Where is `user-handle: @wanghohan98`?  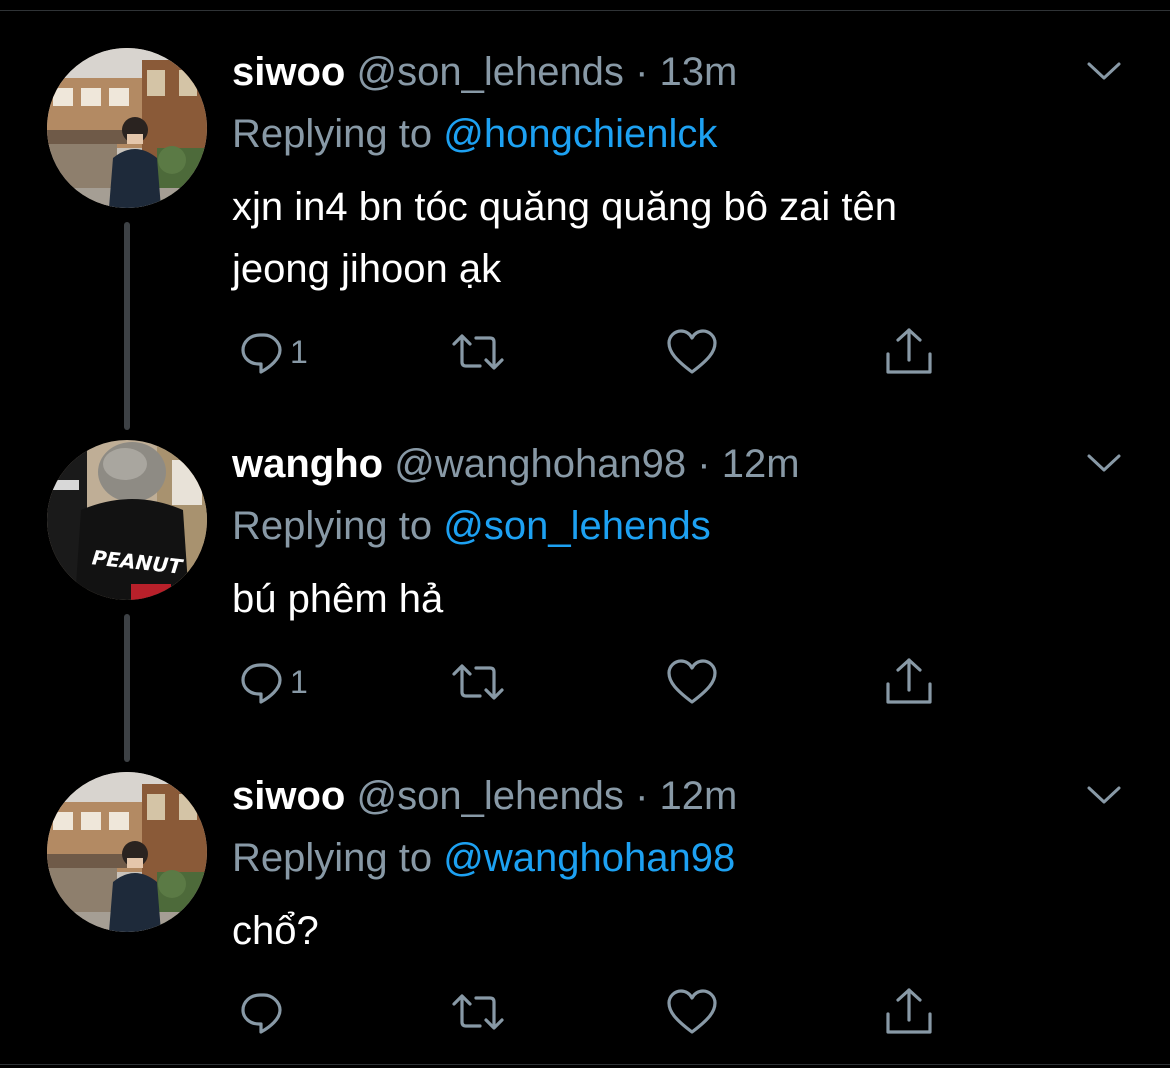 user-handle: @wanghohan98 is located at coordinates (540, 464).